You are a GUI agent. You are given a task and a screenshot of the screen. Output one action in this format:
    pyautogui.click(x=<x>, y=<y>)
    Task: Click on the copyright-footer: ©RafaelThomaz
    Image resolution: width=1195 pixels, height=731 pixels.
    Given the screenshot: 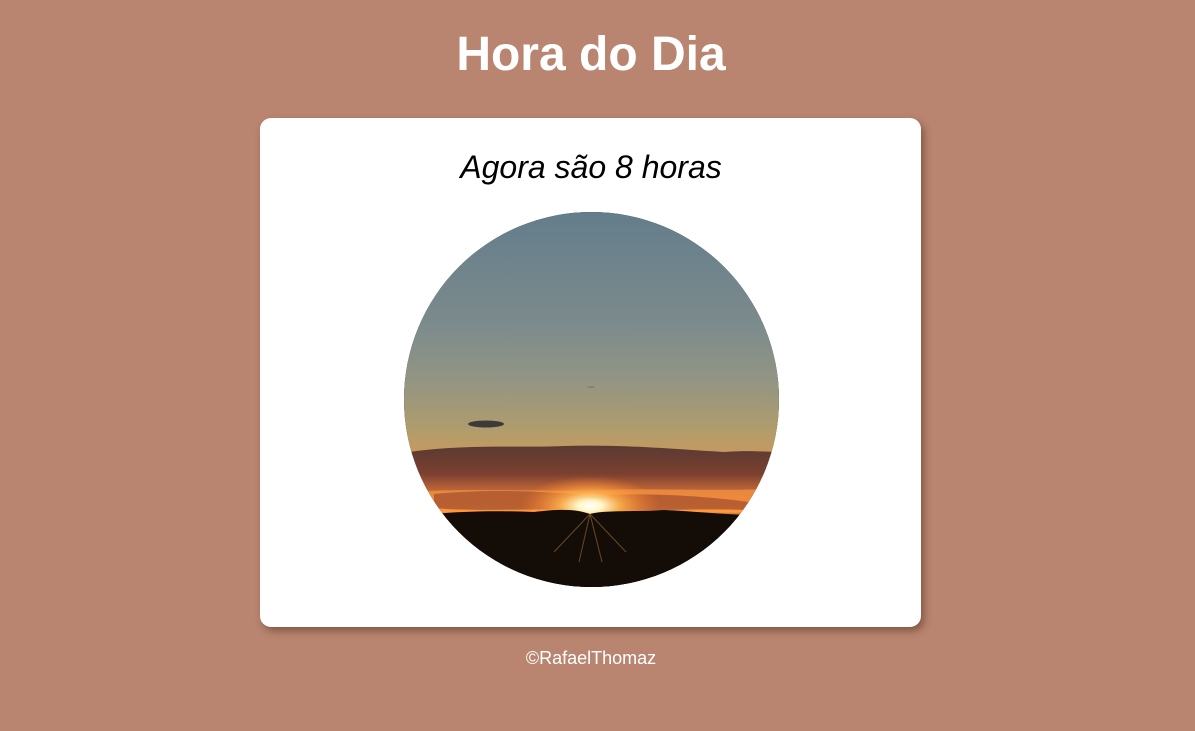 What is the action you would take?
    pyautogui.click(x=591, y=658)
    